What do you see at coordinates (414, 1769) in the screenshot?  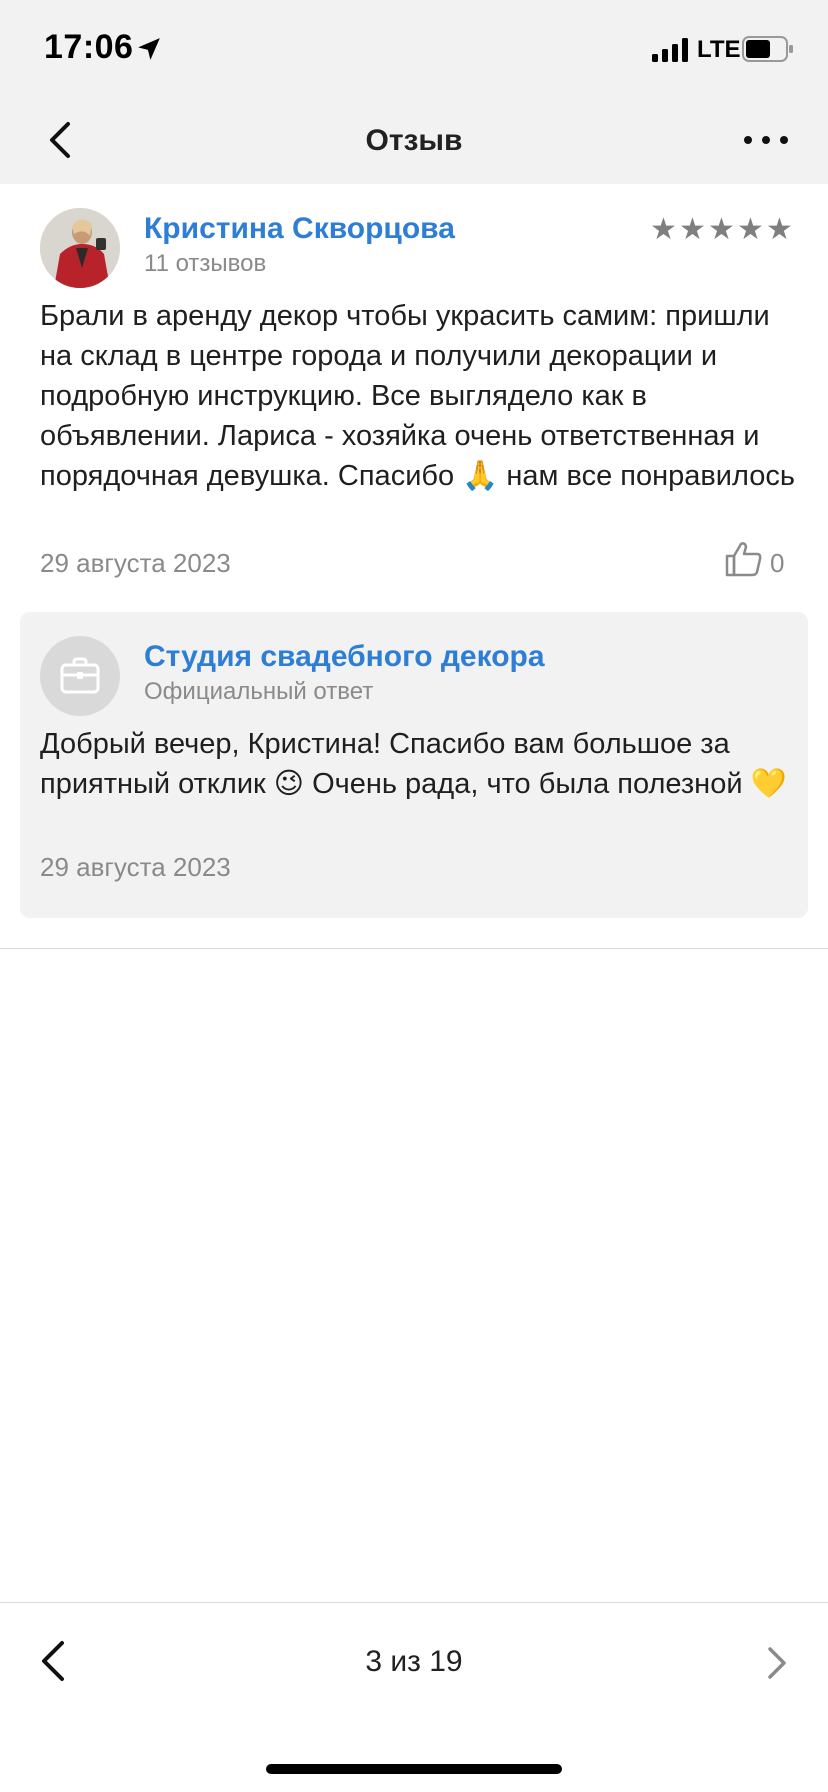 I see `home-indicator` at bounding box center [414, 1769].